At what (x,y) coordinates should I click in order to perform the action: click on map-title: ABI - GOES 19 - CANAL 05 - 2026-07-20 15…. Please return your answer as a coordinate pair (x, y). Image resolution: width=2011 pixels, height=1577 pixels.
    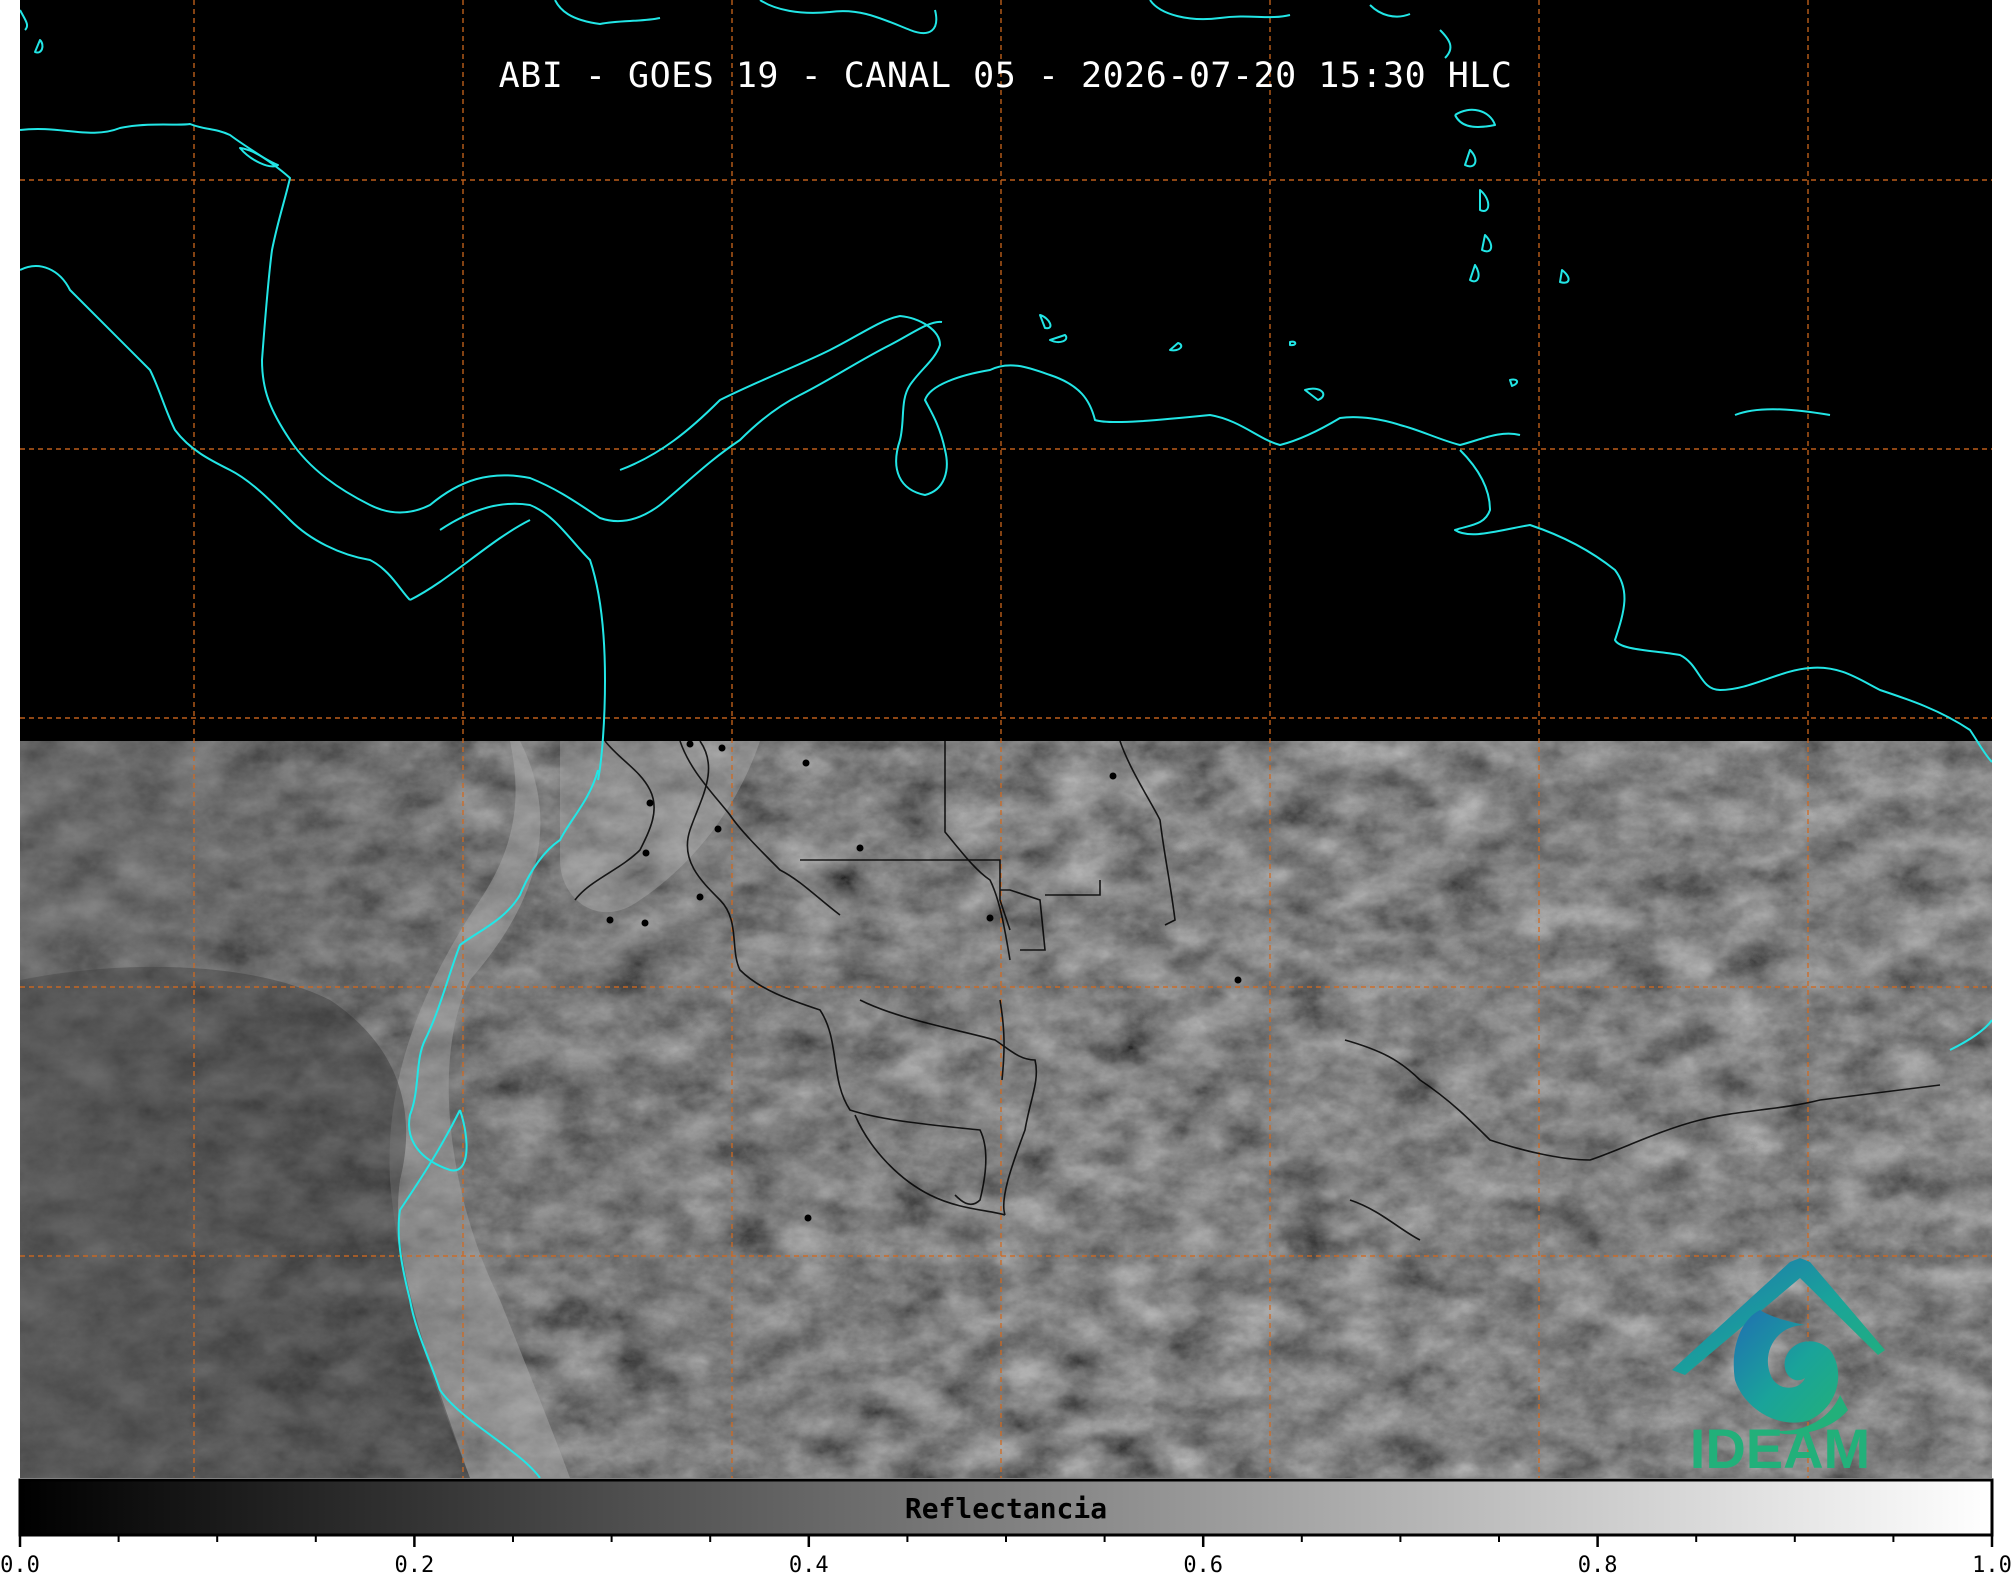
    Looking at the image, I should click on (1005, 76).